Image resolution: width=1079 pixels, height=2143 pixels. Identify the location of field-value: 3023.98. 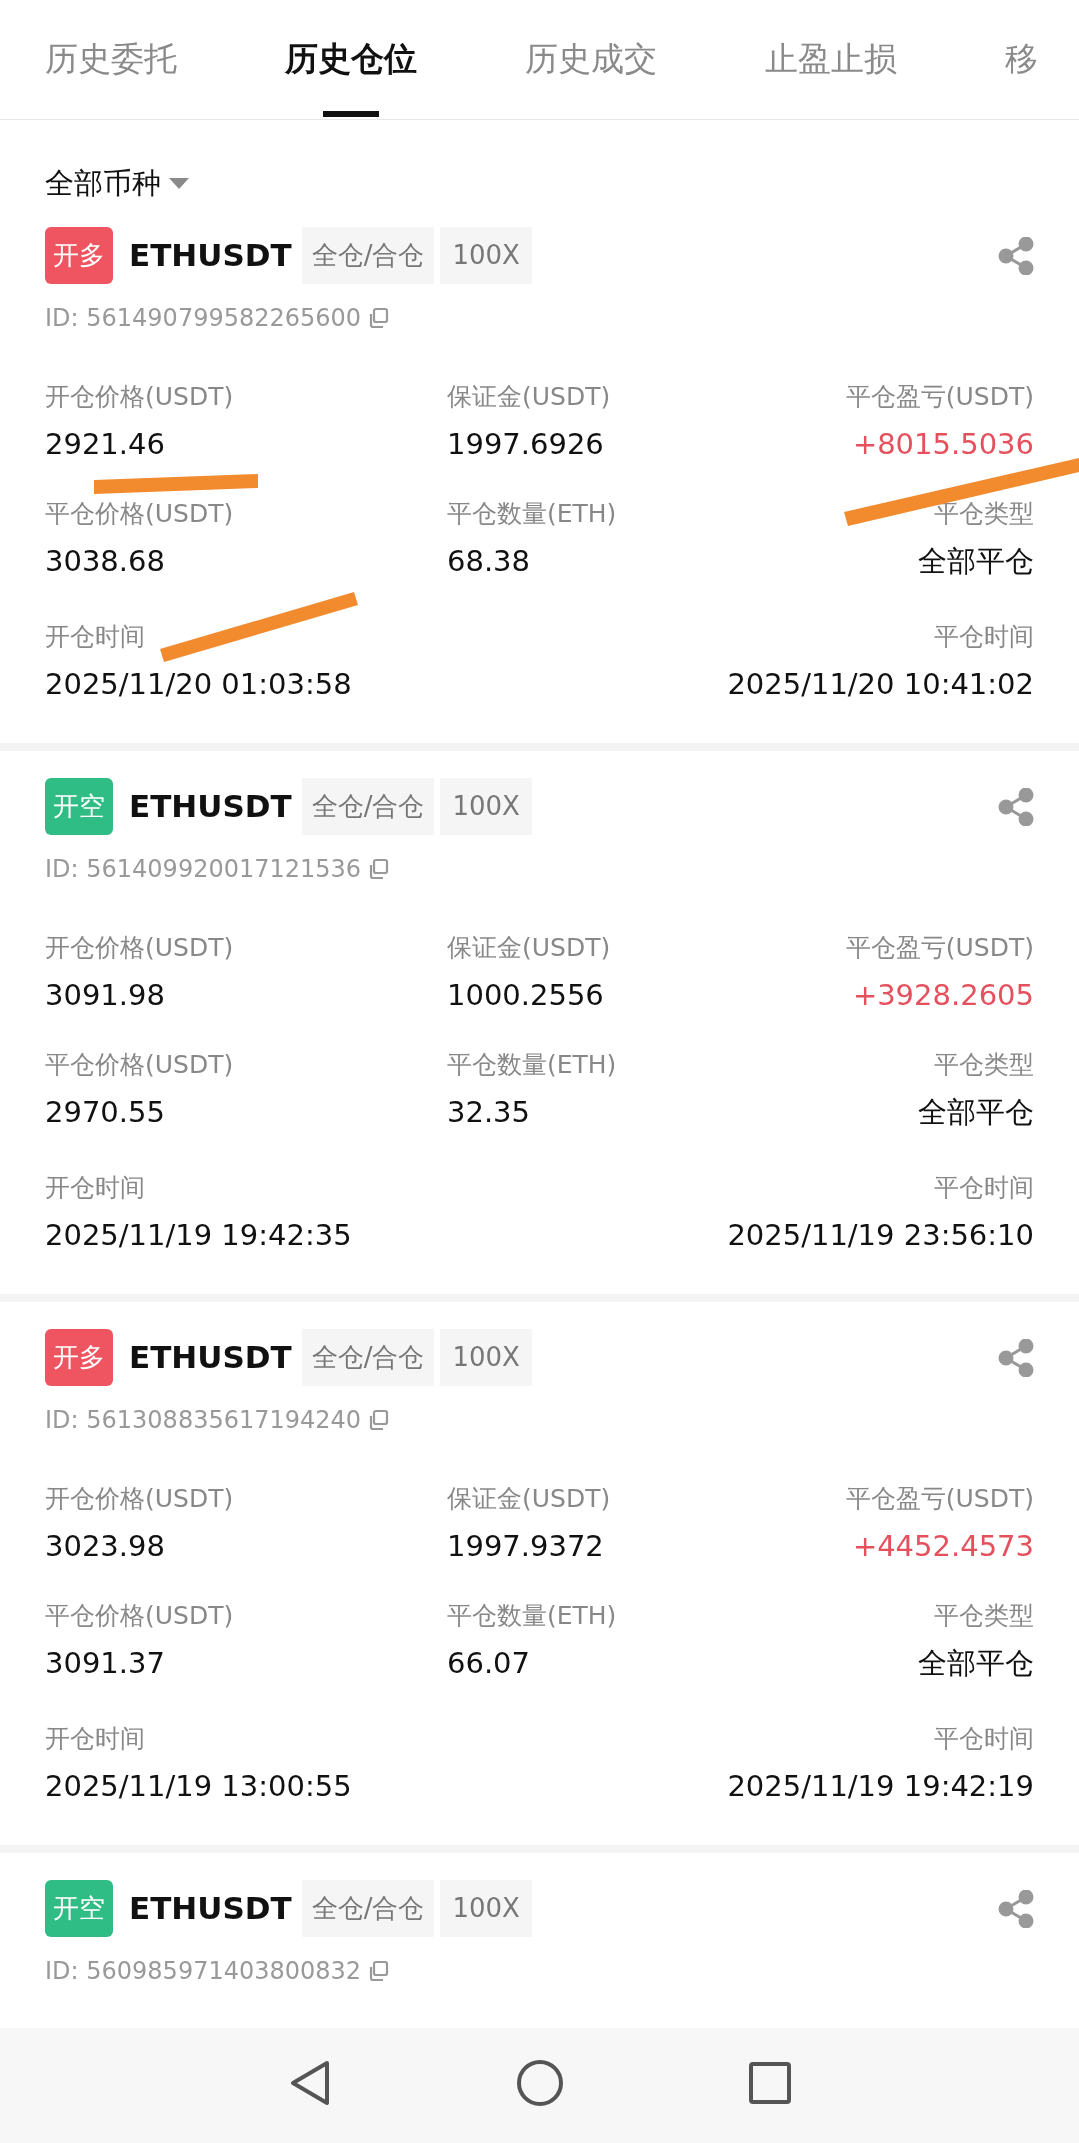
(105, 1546).